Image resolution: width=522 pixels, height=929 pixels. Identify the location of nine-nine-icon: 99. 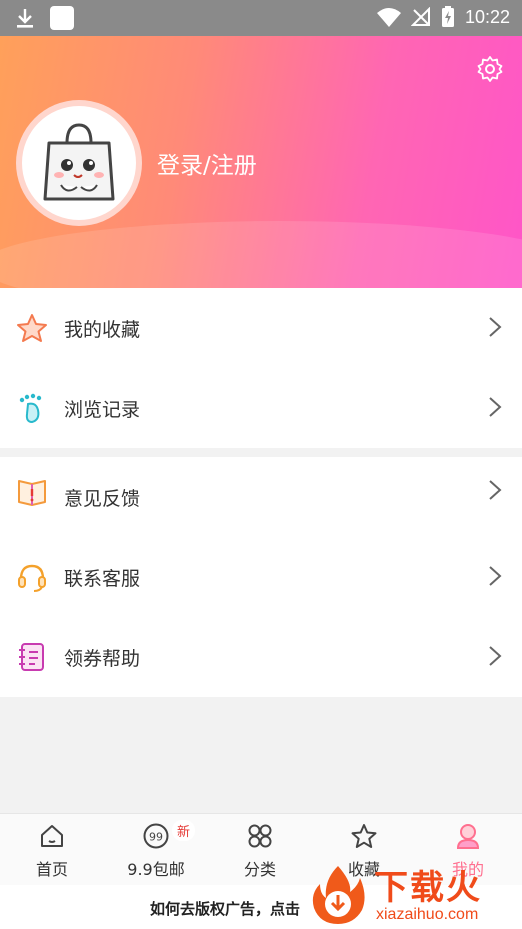
(156, 836).